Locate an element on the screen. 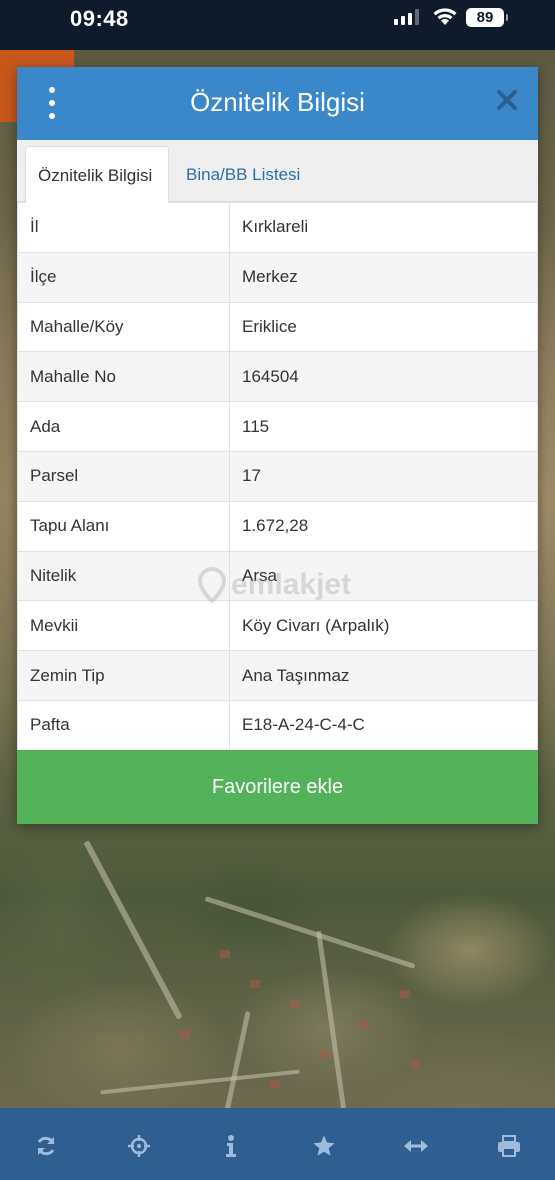 This screenshot has height=1180, width=555. table-row: Tapu Alanı 1.672,28 is located at coordinates (277, 526).